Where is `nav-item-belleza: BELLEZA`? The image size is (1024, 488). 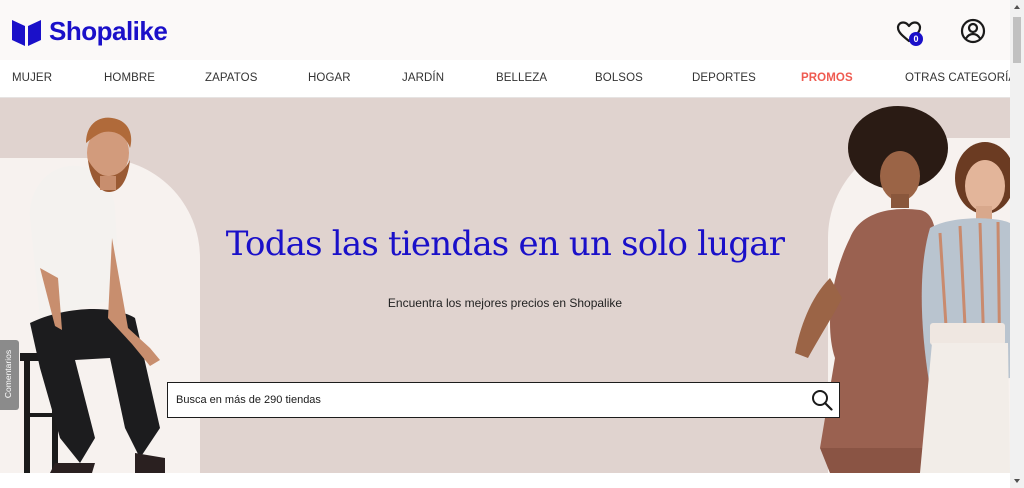 nav-item-belleza: BELLEZA is located at coordinates (521, 78).